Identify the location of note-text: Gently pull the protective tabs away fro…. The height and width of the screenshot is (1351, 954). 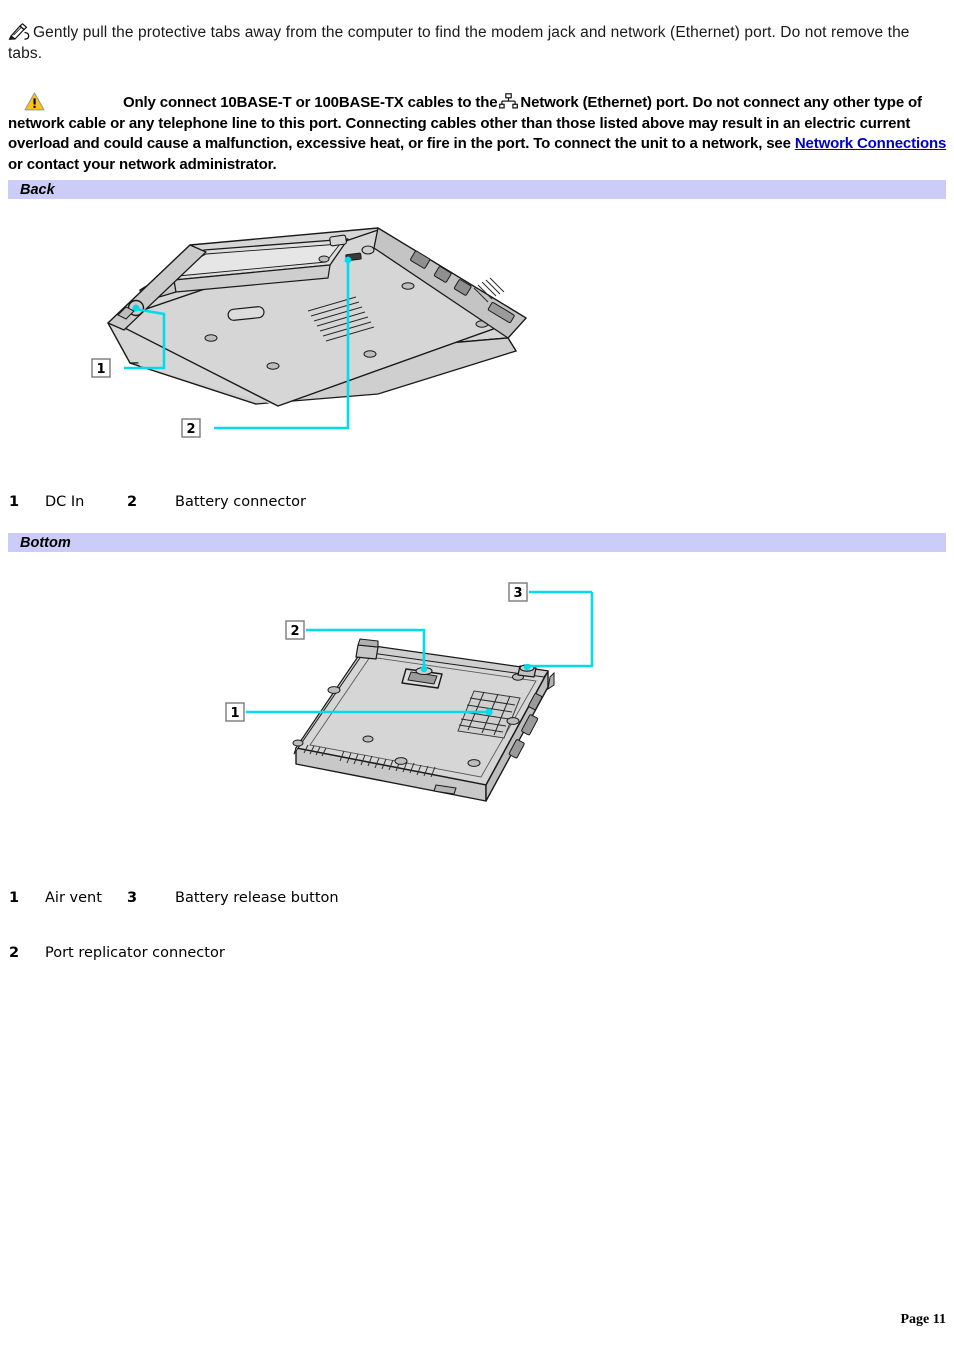
(459, 43).